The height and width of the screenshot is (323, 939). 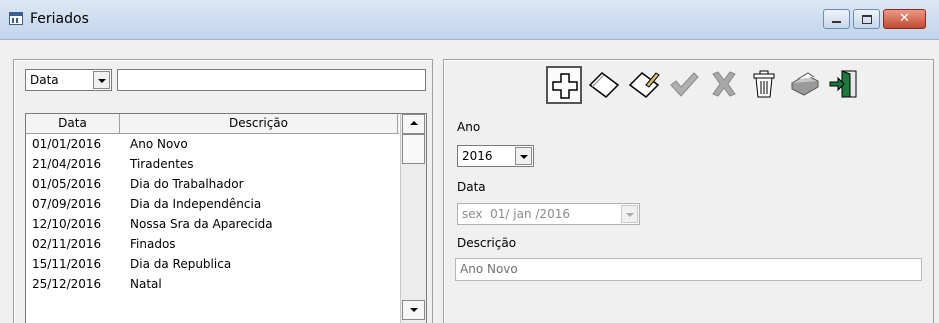 I want to click on edit-pencil-icon, so click(x=644, y=85).